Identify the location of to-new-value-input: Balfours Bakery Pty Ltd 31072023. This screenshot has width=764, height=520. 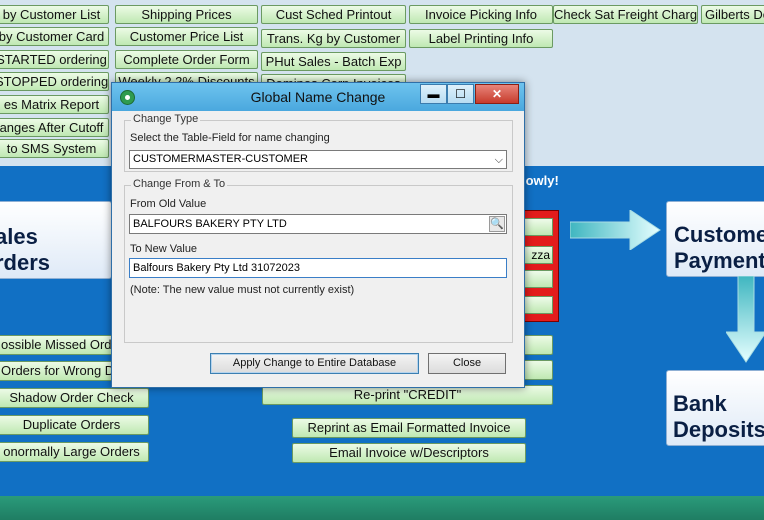
(318, 268).